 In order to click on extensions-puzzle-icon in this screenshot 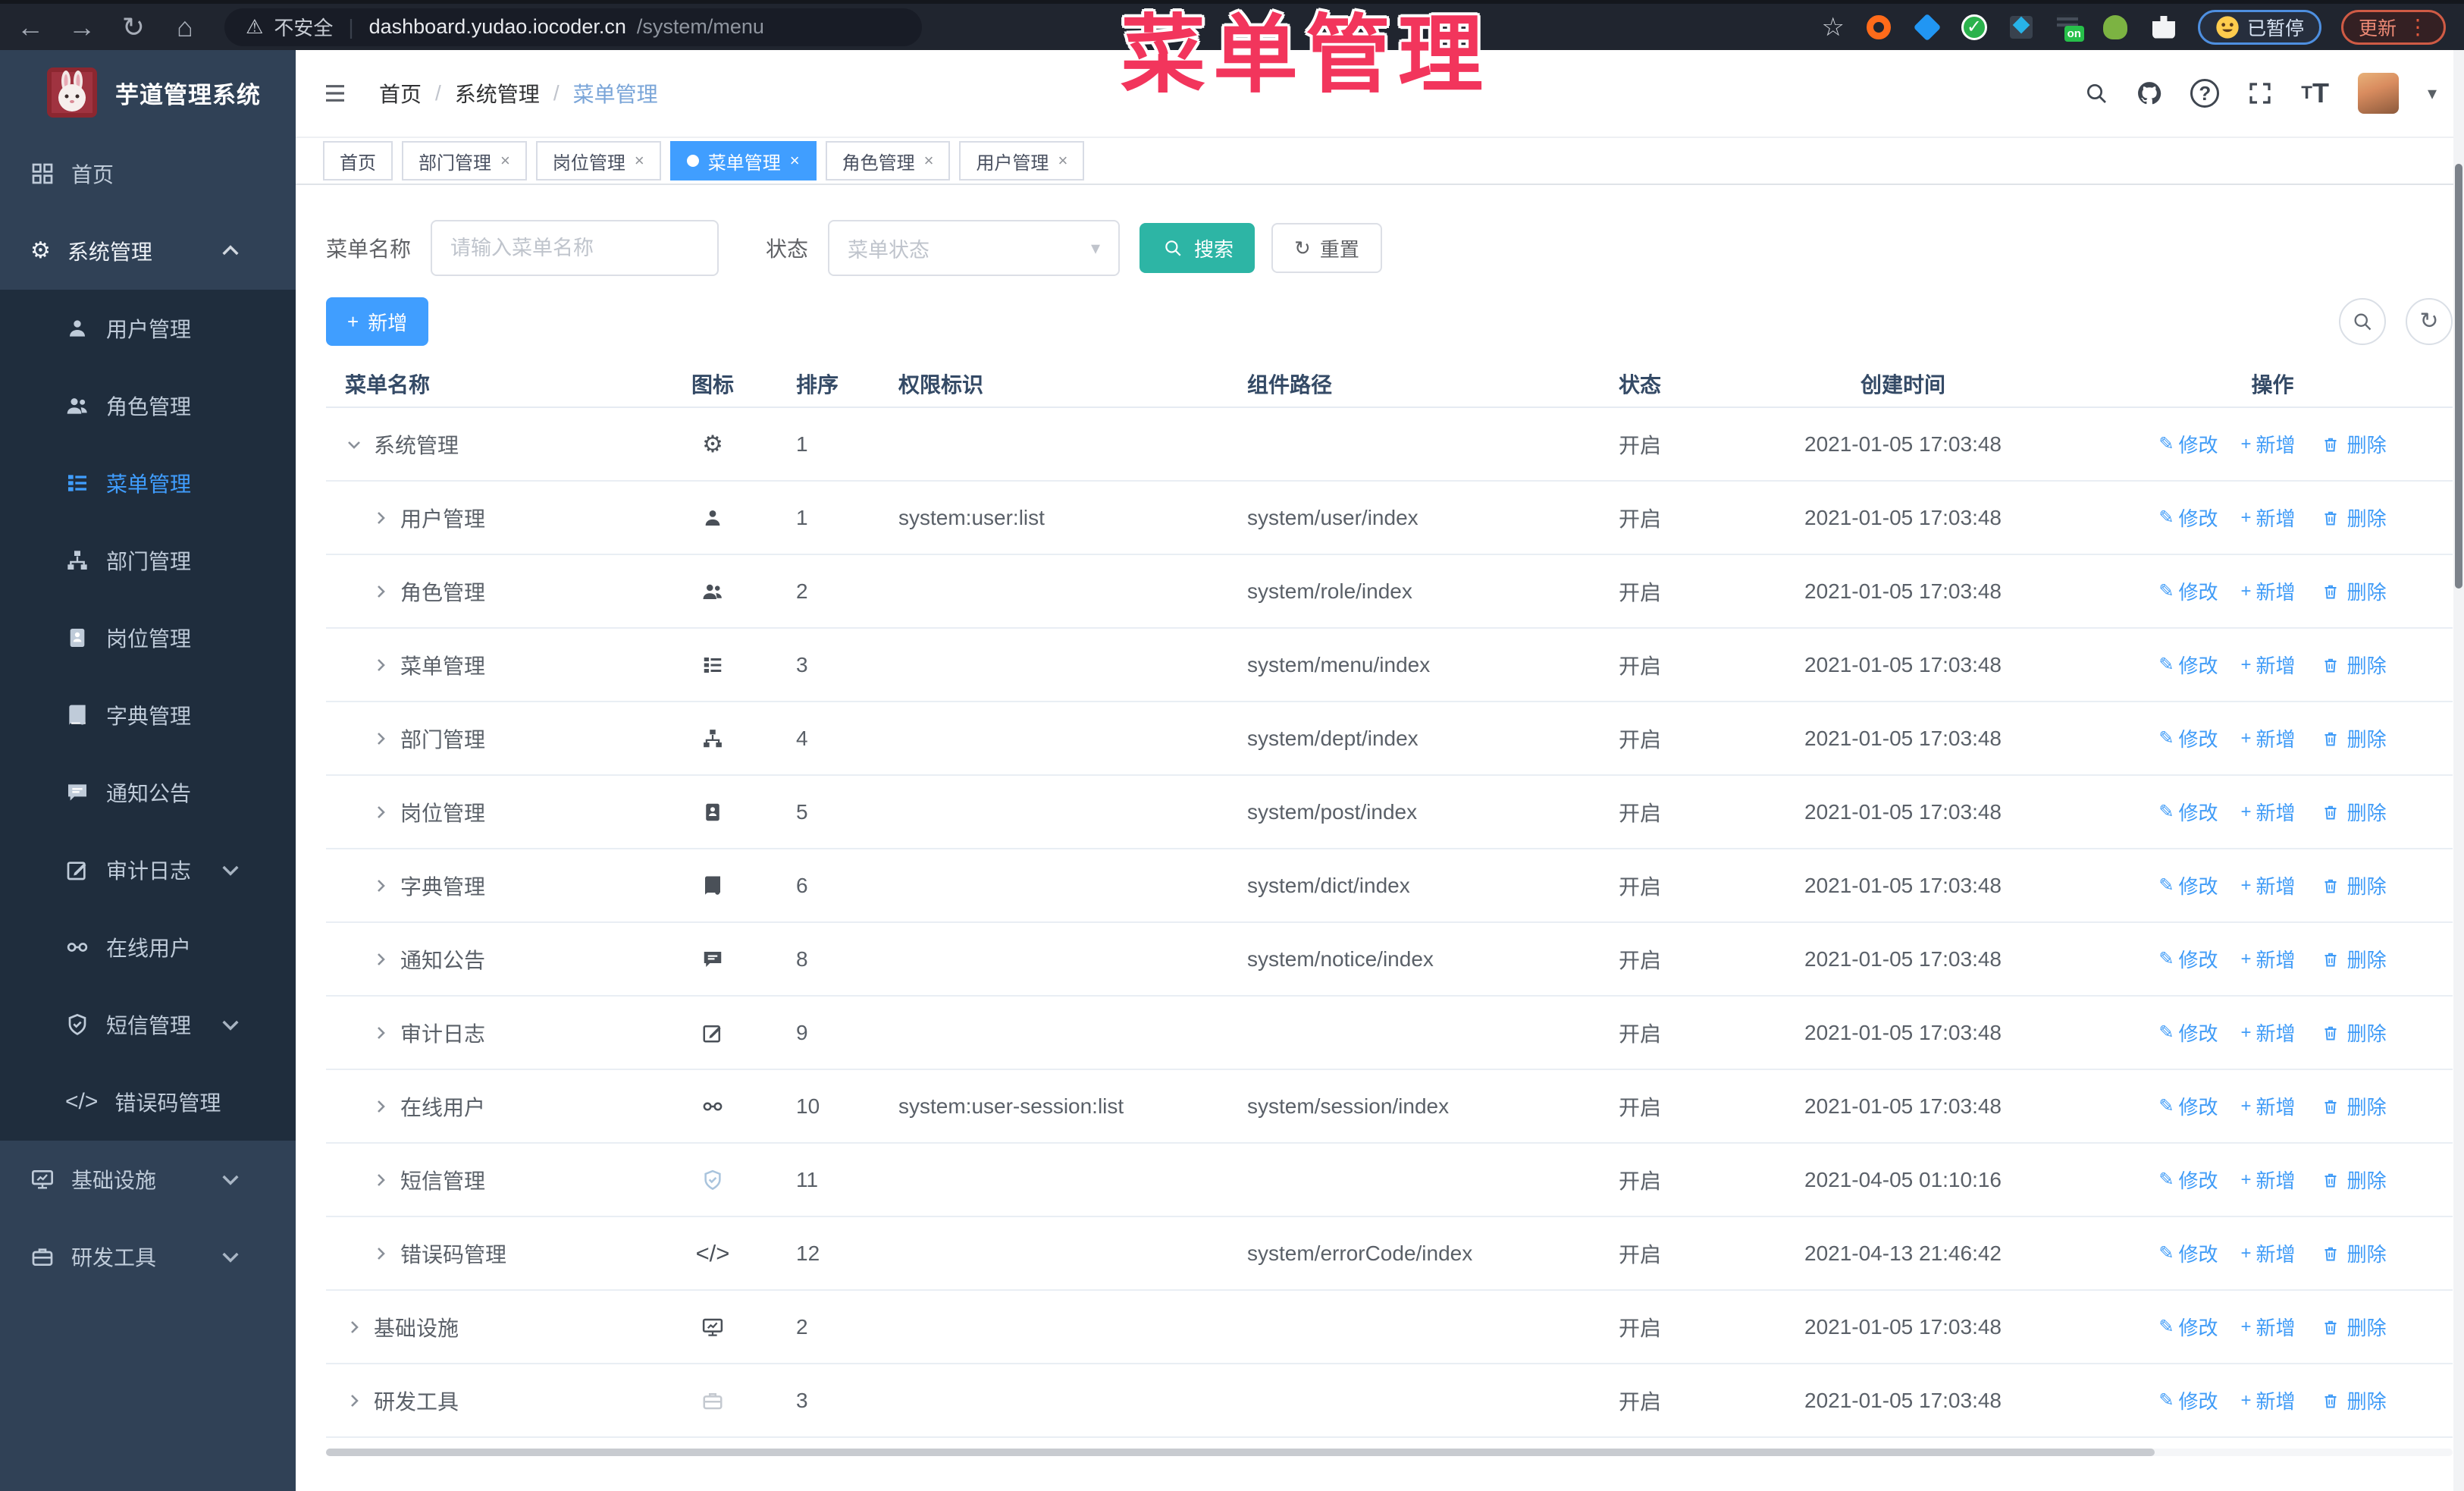, I will do `click(2163, 27)`.